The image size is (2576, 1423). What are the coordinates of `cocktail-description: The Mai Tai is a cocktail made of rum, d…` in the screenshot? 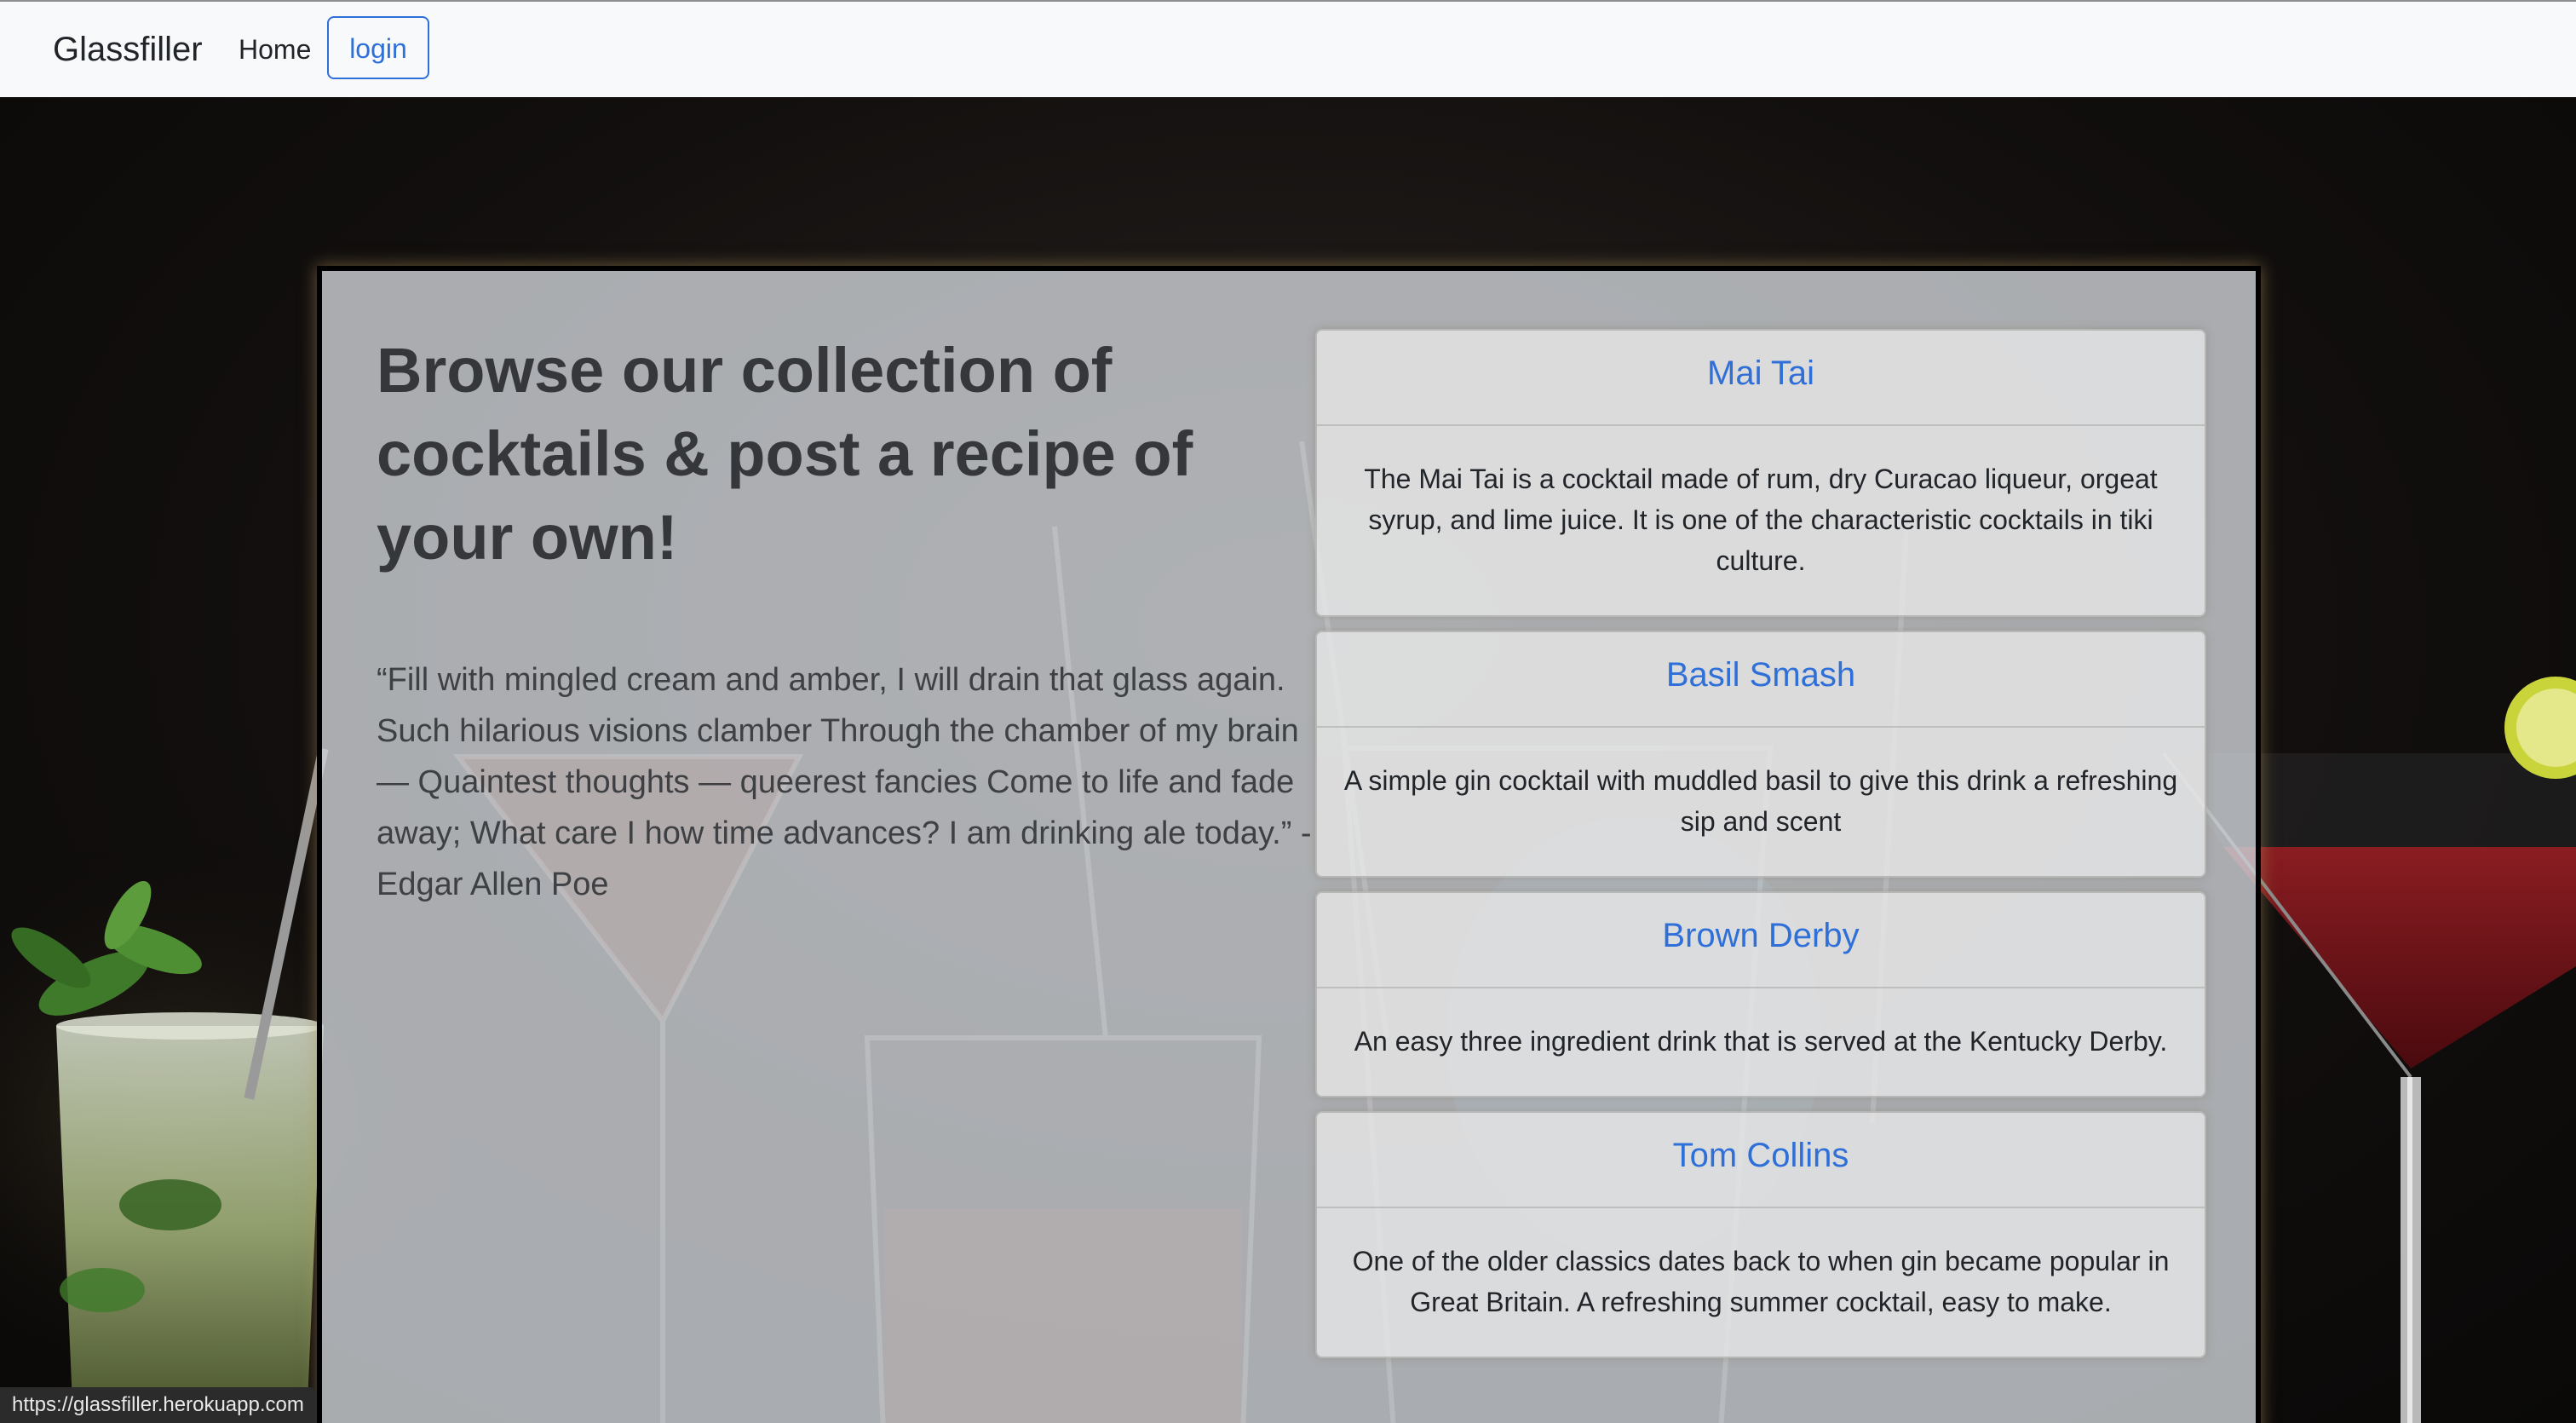 It's located at (1761, 520).